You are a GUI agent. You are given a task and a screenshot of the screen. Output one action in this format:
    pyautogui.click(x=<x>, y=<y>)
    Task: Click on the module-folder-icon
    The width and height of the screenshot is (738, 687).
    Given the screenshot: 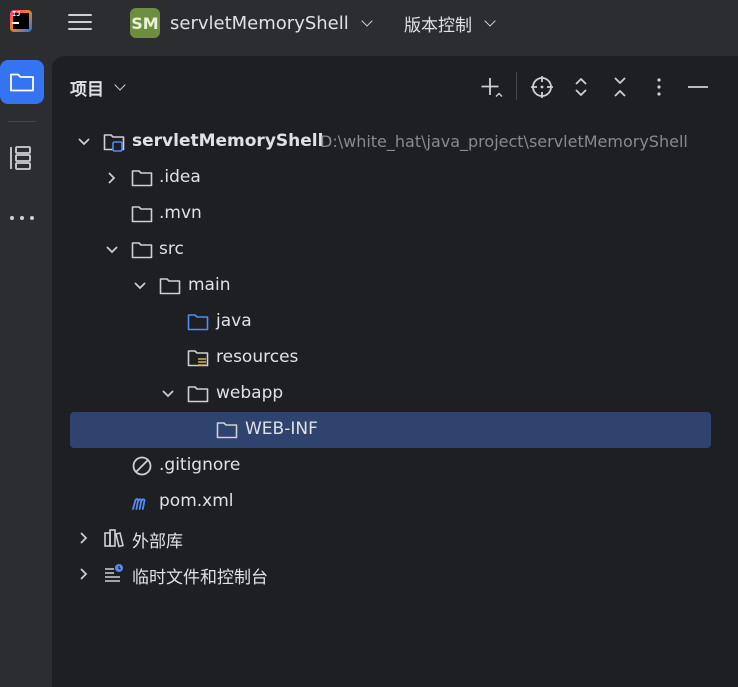 What is the action you would take?
    pyautogui.click(x=114, y=143)
    